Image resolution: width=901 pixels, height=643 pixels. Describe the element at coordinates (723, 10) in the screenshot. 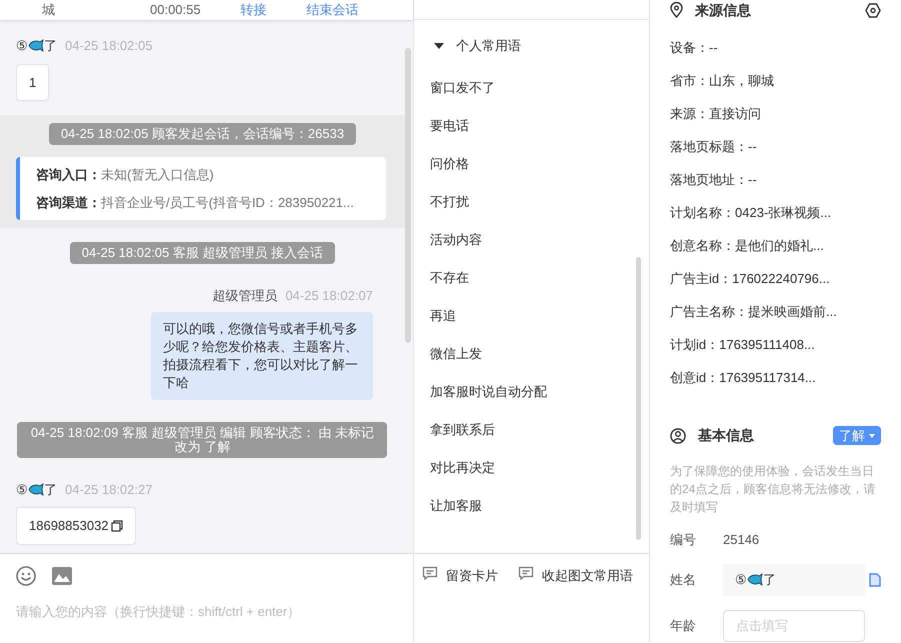

I see `section-title: 来源信息` at that location.